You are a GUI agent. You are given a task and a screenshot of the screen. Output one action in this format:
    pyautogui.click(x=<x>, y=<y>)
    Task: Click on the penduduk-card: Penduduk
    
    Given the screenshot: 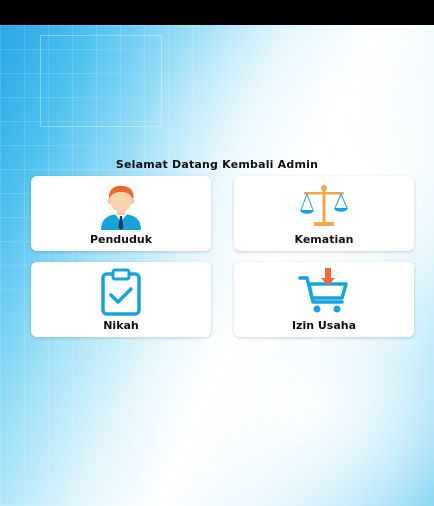 What is the action you would take?
    pyautogui.click(x=121, y=213)
    